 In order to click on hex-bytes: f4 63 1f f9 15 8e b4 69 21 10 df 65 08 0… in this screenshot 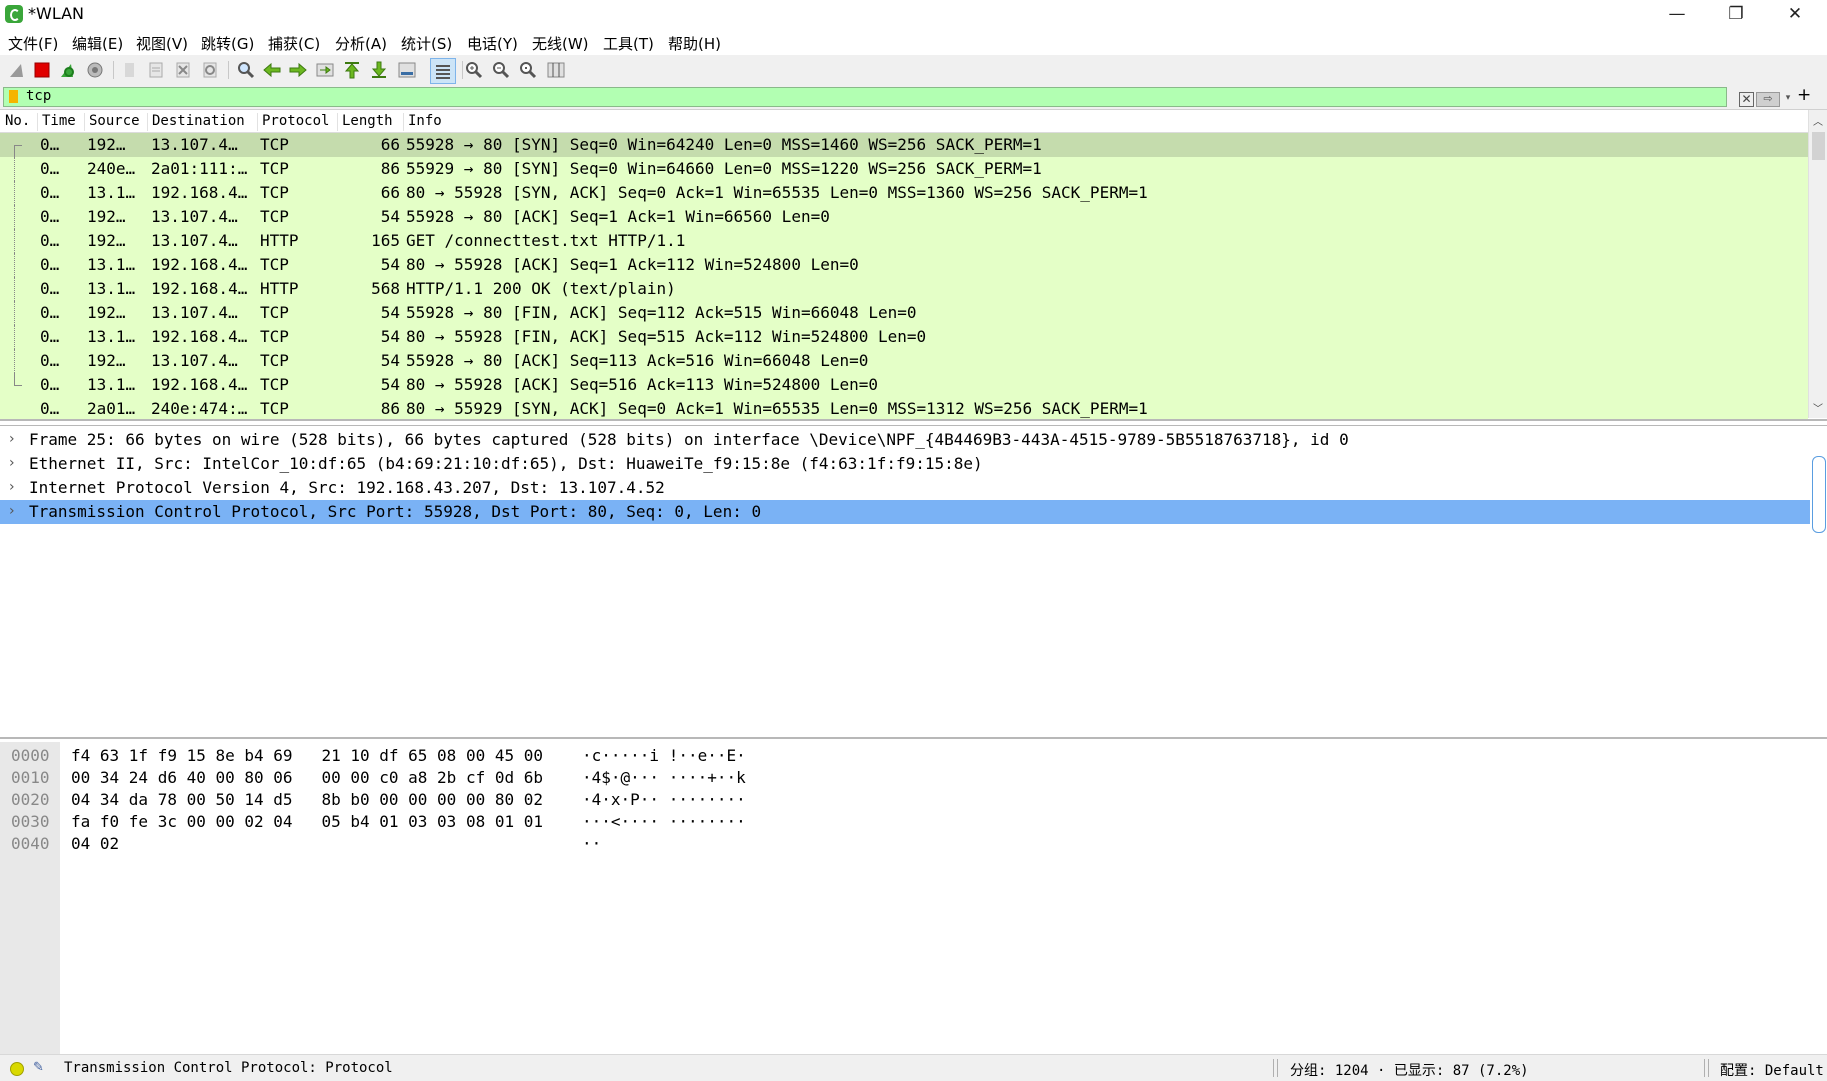, I will do `click(307, 755)`.